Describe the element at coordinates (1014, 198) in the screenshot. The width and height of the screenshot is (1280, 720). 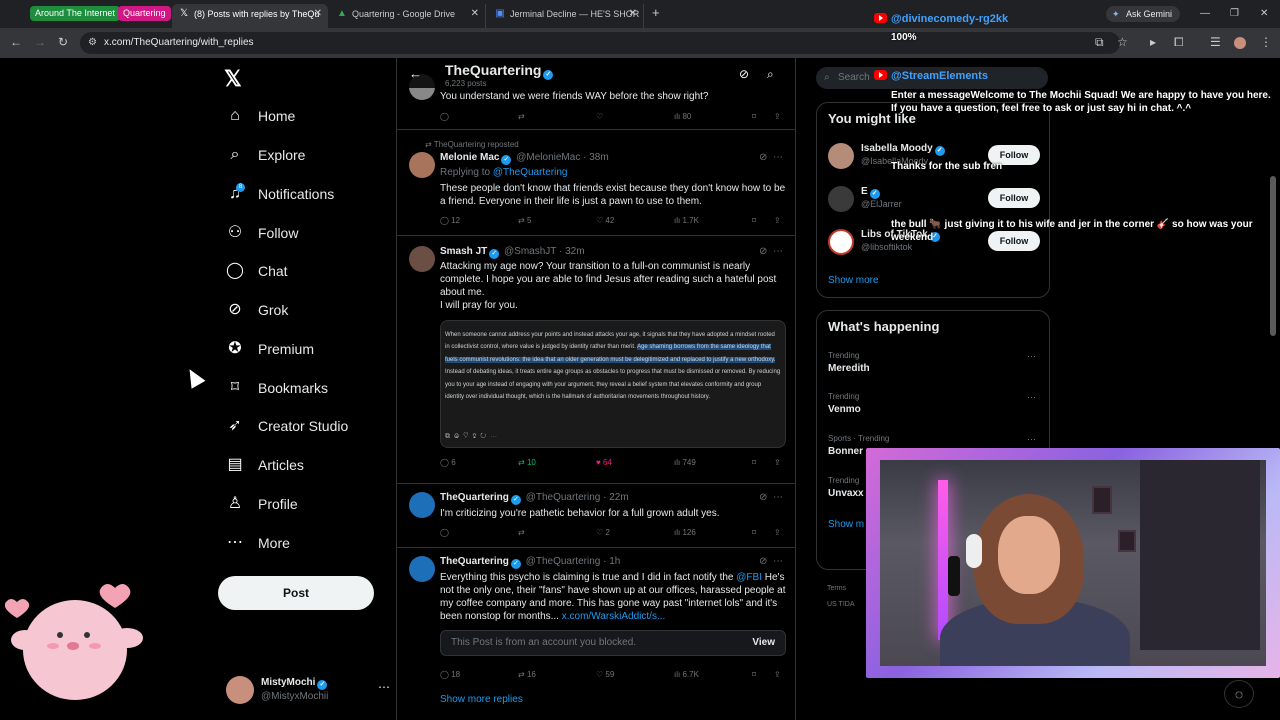
I see `follow-button: Follow` at that location.